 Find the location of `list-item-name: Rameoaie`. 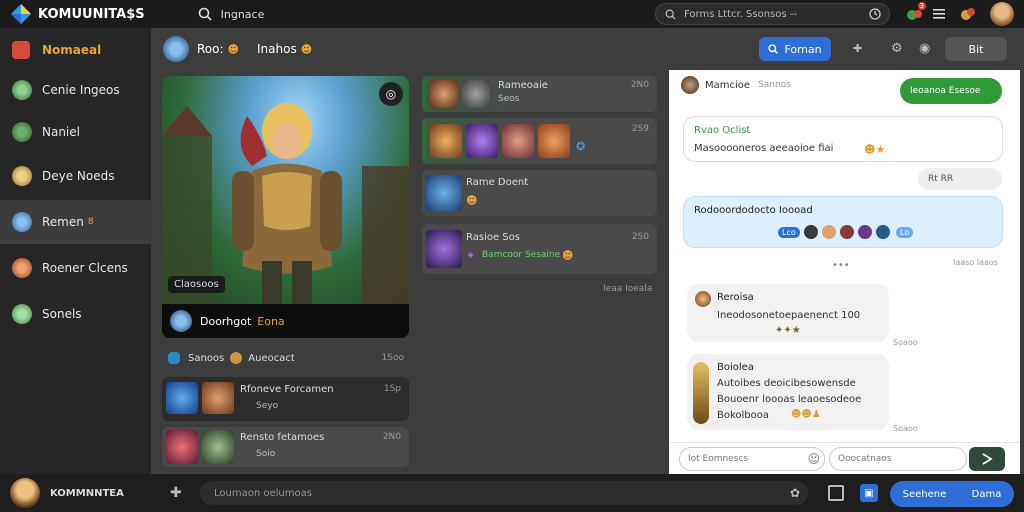

list-item-name: Rameoaie is located at coordinates (523, 85).